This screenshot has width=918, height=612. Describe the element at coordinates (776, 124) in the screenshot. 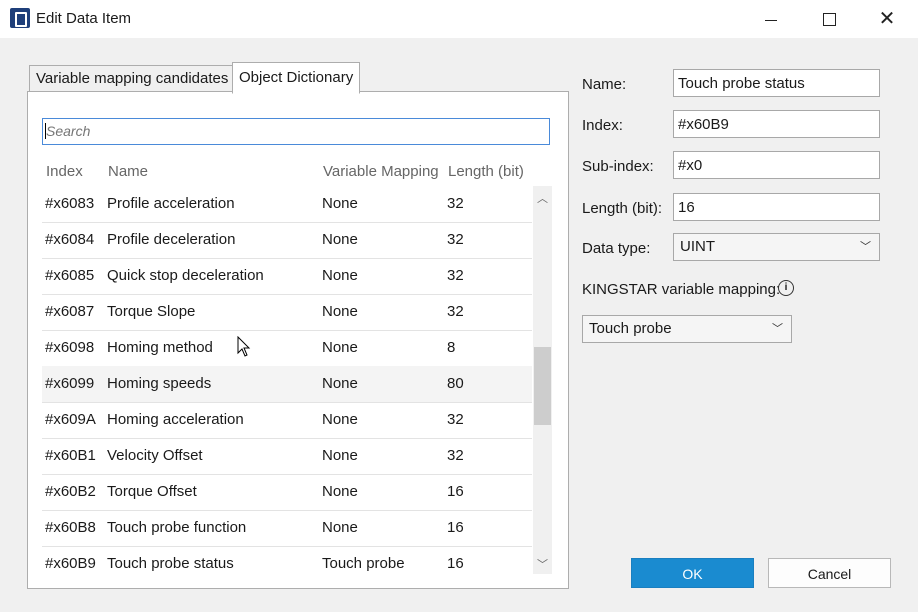

I see `index-field: #x60B9` at that location.